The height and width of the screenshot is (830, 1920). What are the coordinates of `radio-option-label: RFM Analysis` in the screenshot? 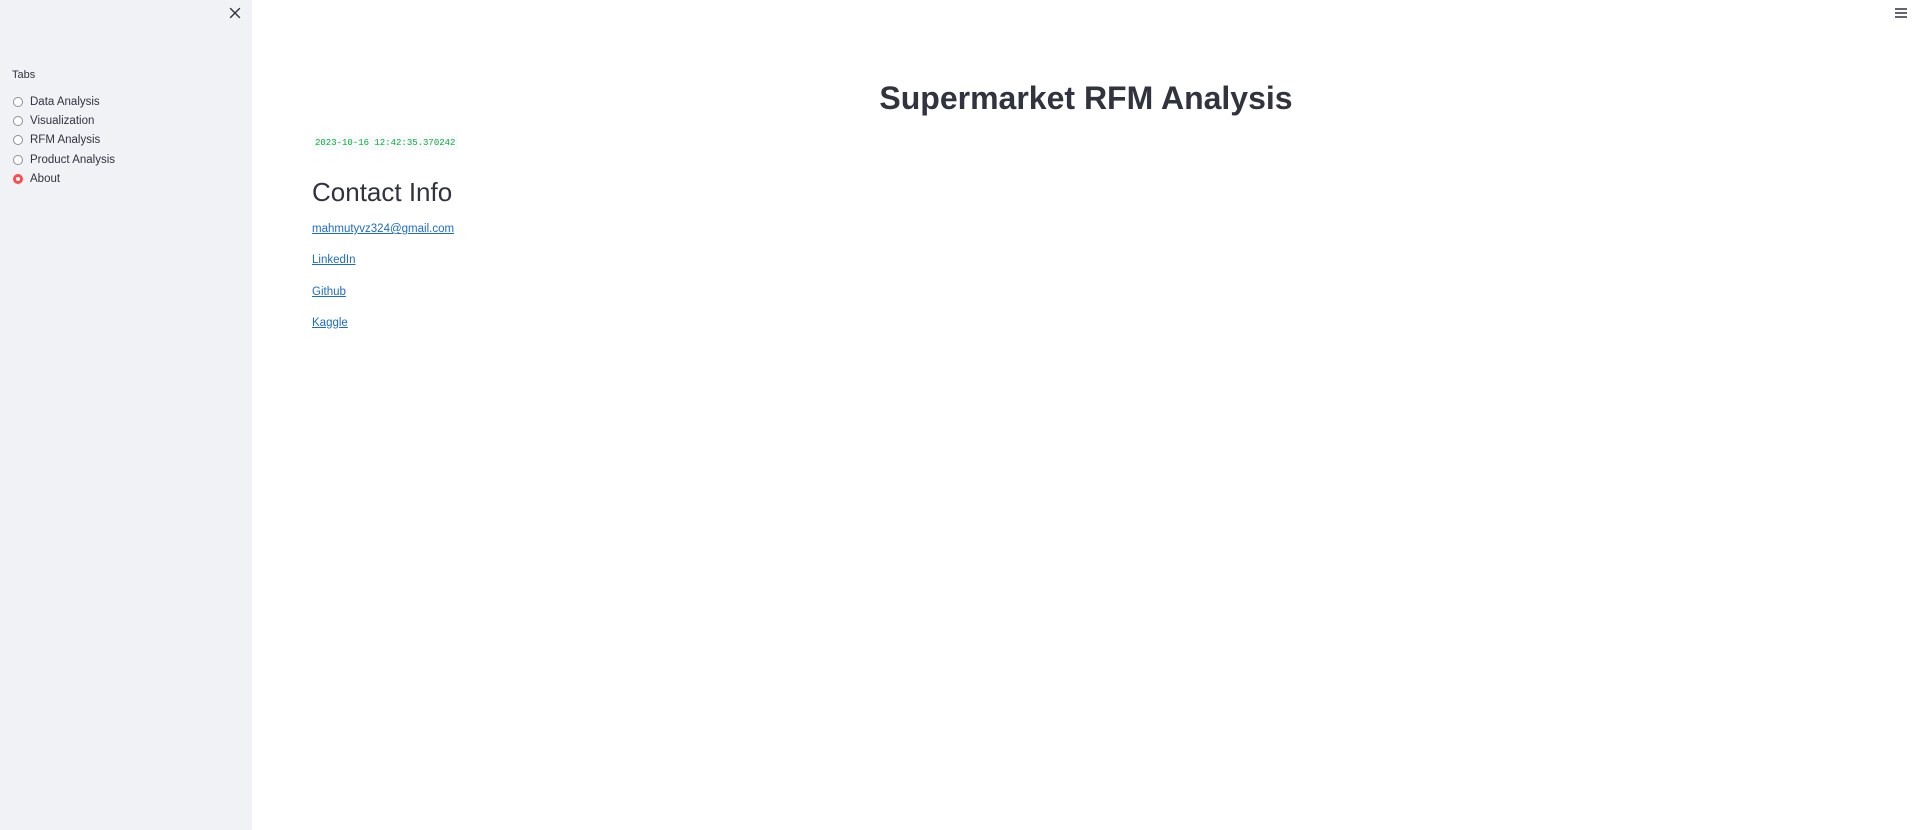 It's located at (65, 140).